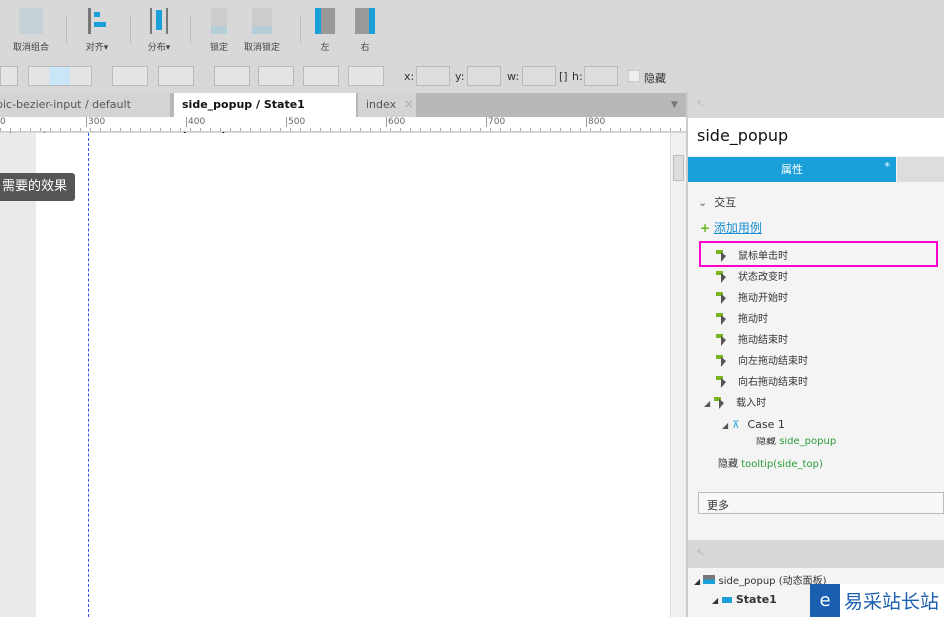  Describe the element at coordinates (276, 76) in the screenshot. I see `line-width-dropdown` at that location.